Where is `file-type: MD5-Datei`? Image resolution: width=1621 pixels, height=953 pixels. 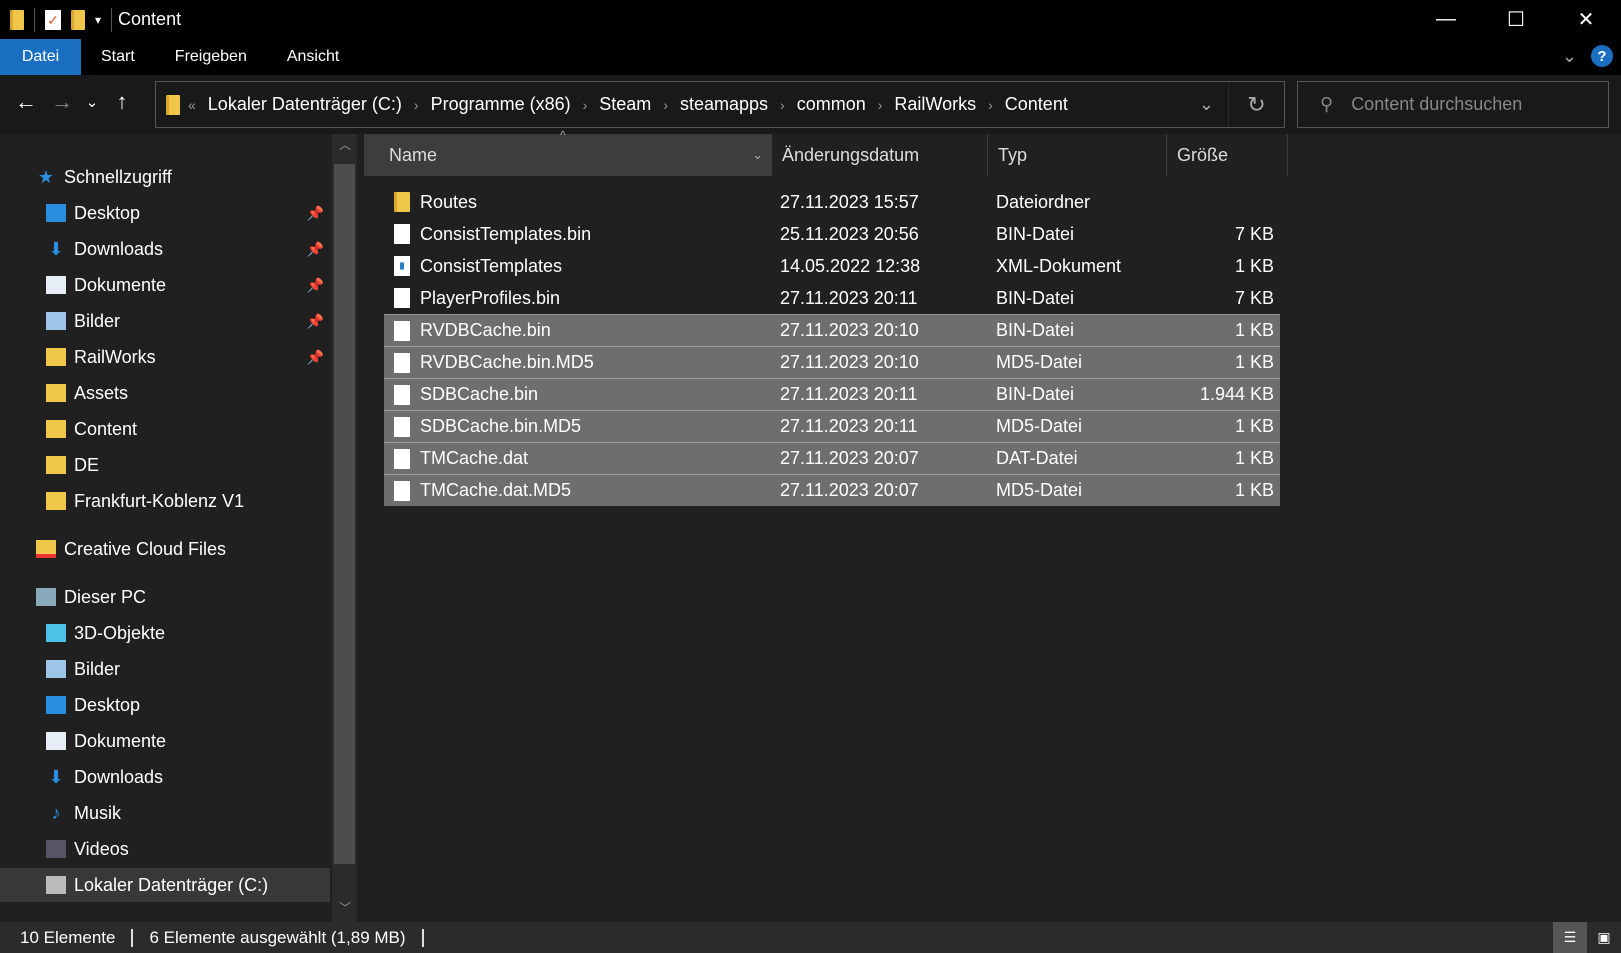
file-type: MD5-Datei is located at coordinates (1039, 490).